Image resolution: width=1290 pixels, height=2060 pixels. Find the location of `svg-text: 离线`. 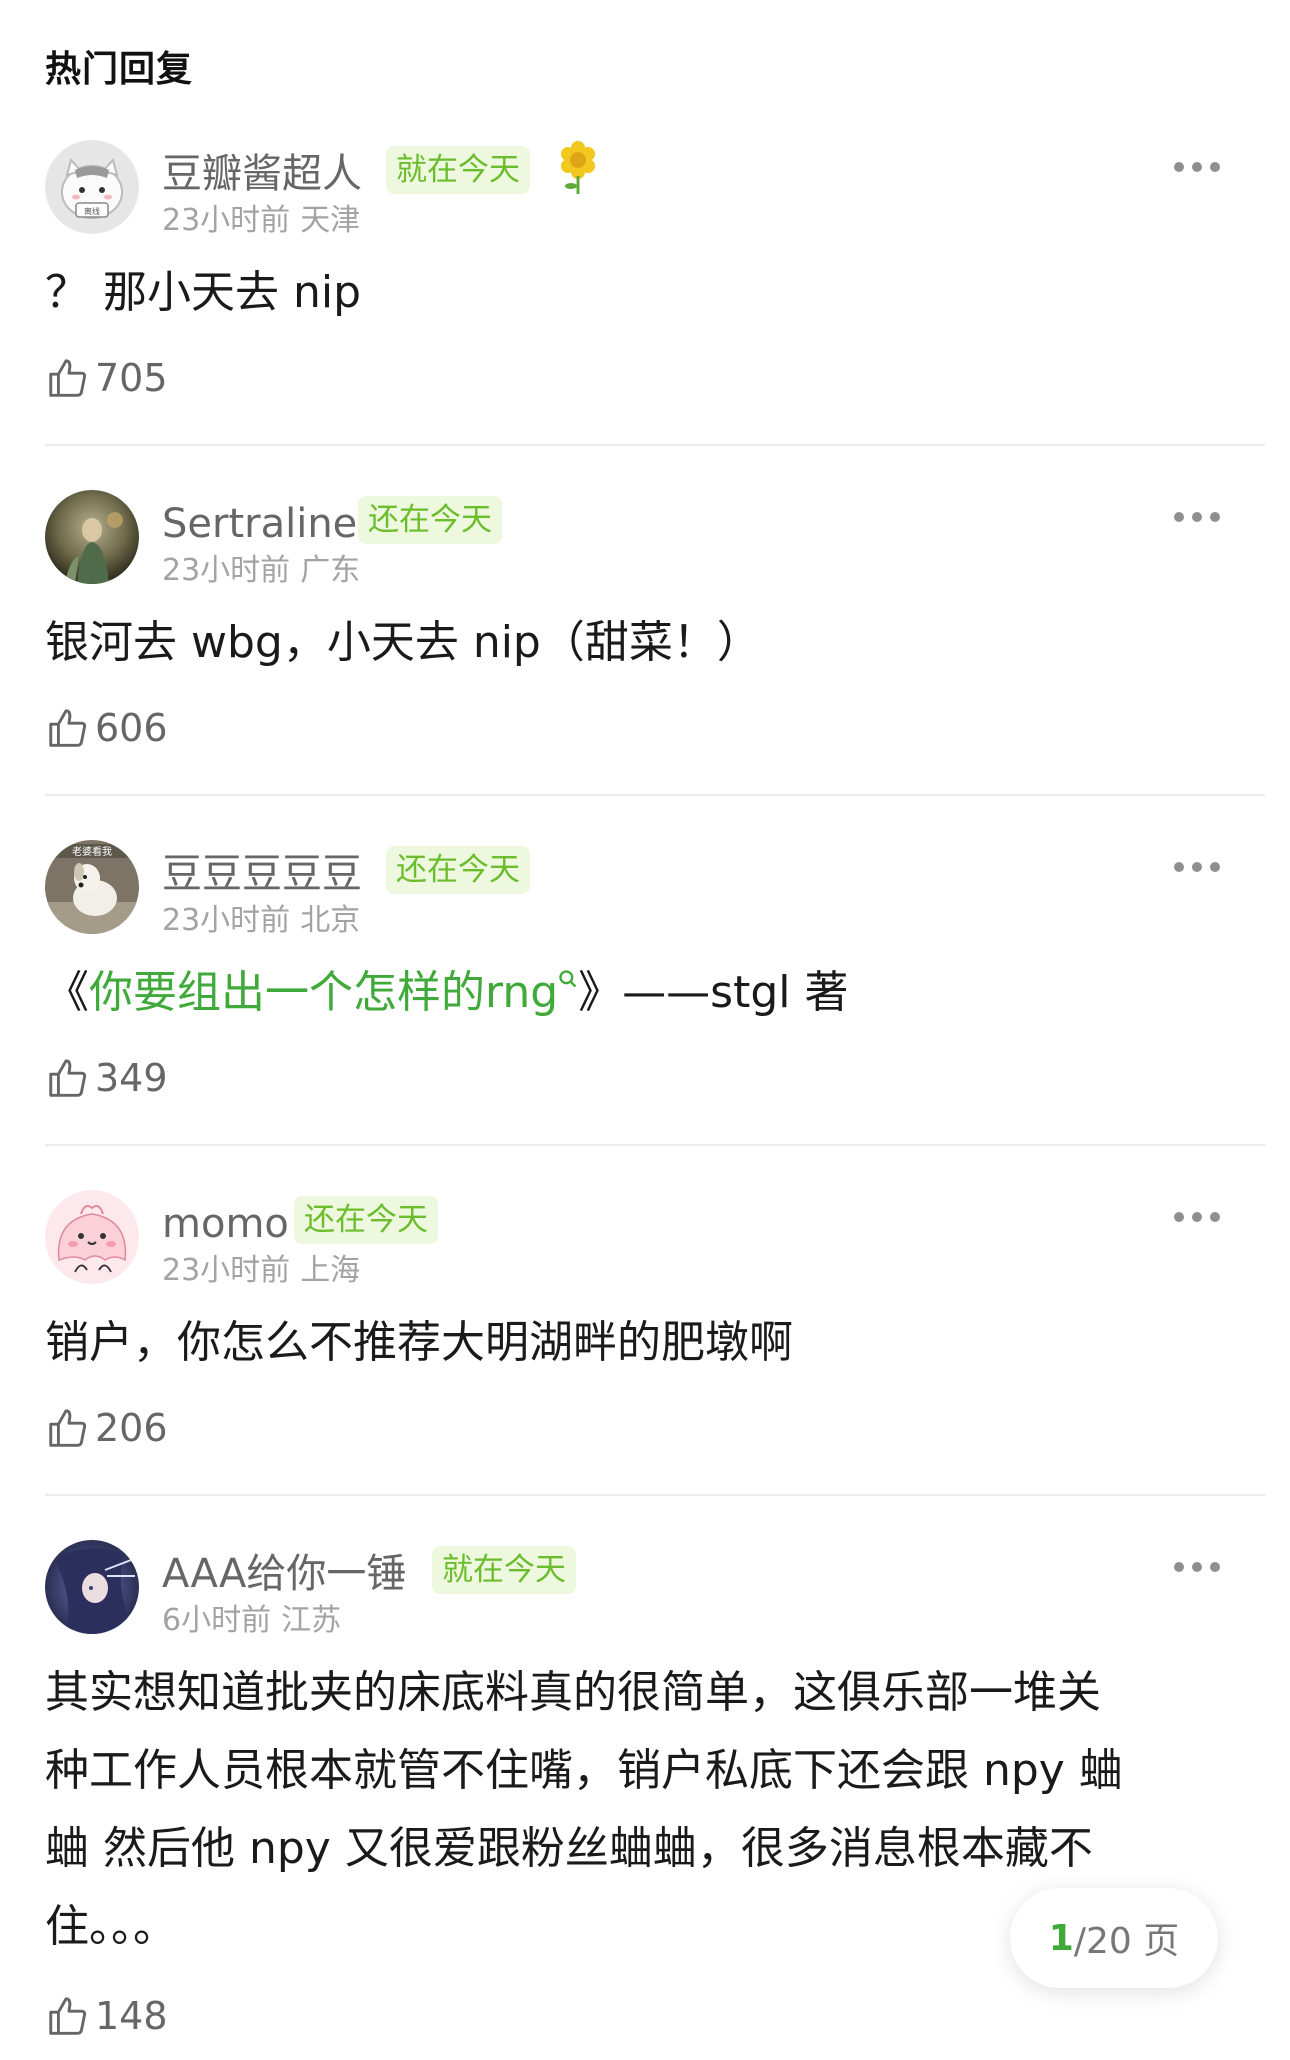

svg-text: 离线 is located at coordinates (92, 211).